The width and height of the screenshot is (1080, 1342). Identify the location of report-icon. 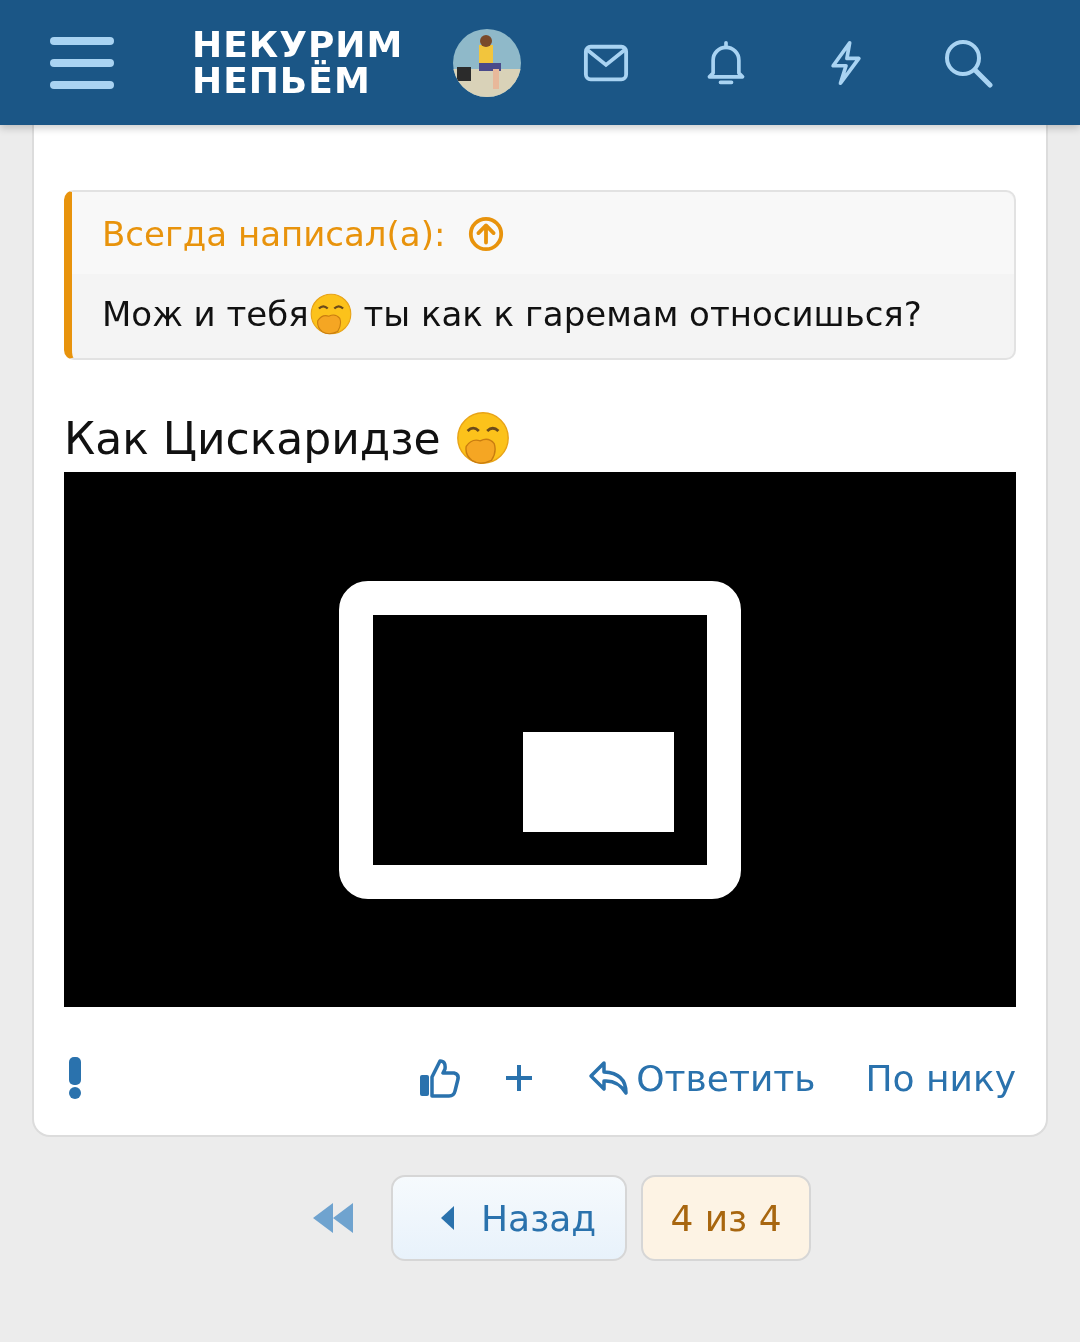
(75, 1078).